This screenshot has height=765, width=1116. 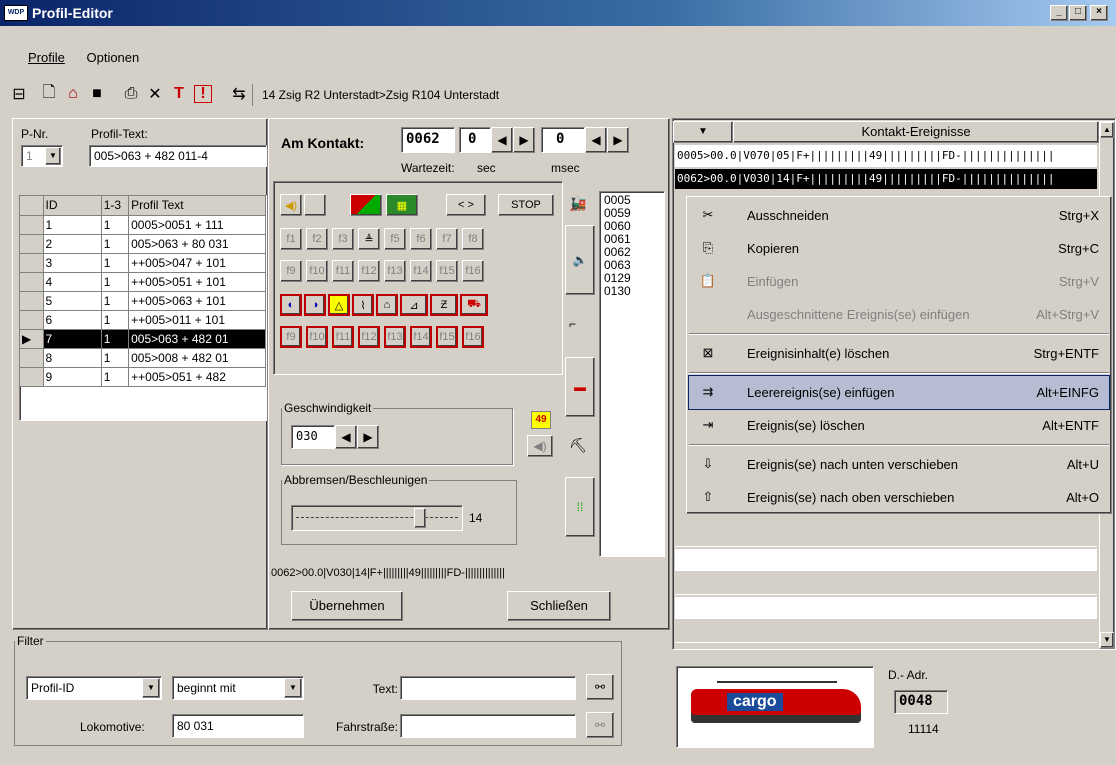 I want to click on coupler-icon: ⛟, so click(x=474, y=305).